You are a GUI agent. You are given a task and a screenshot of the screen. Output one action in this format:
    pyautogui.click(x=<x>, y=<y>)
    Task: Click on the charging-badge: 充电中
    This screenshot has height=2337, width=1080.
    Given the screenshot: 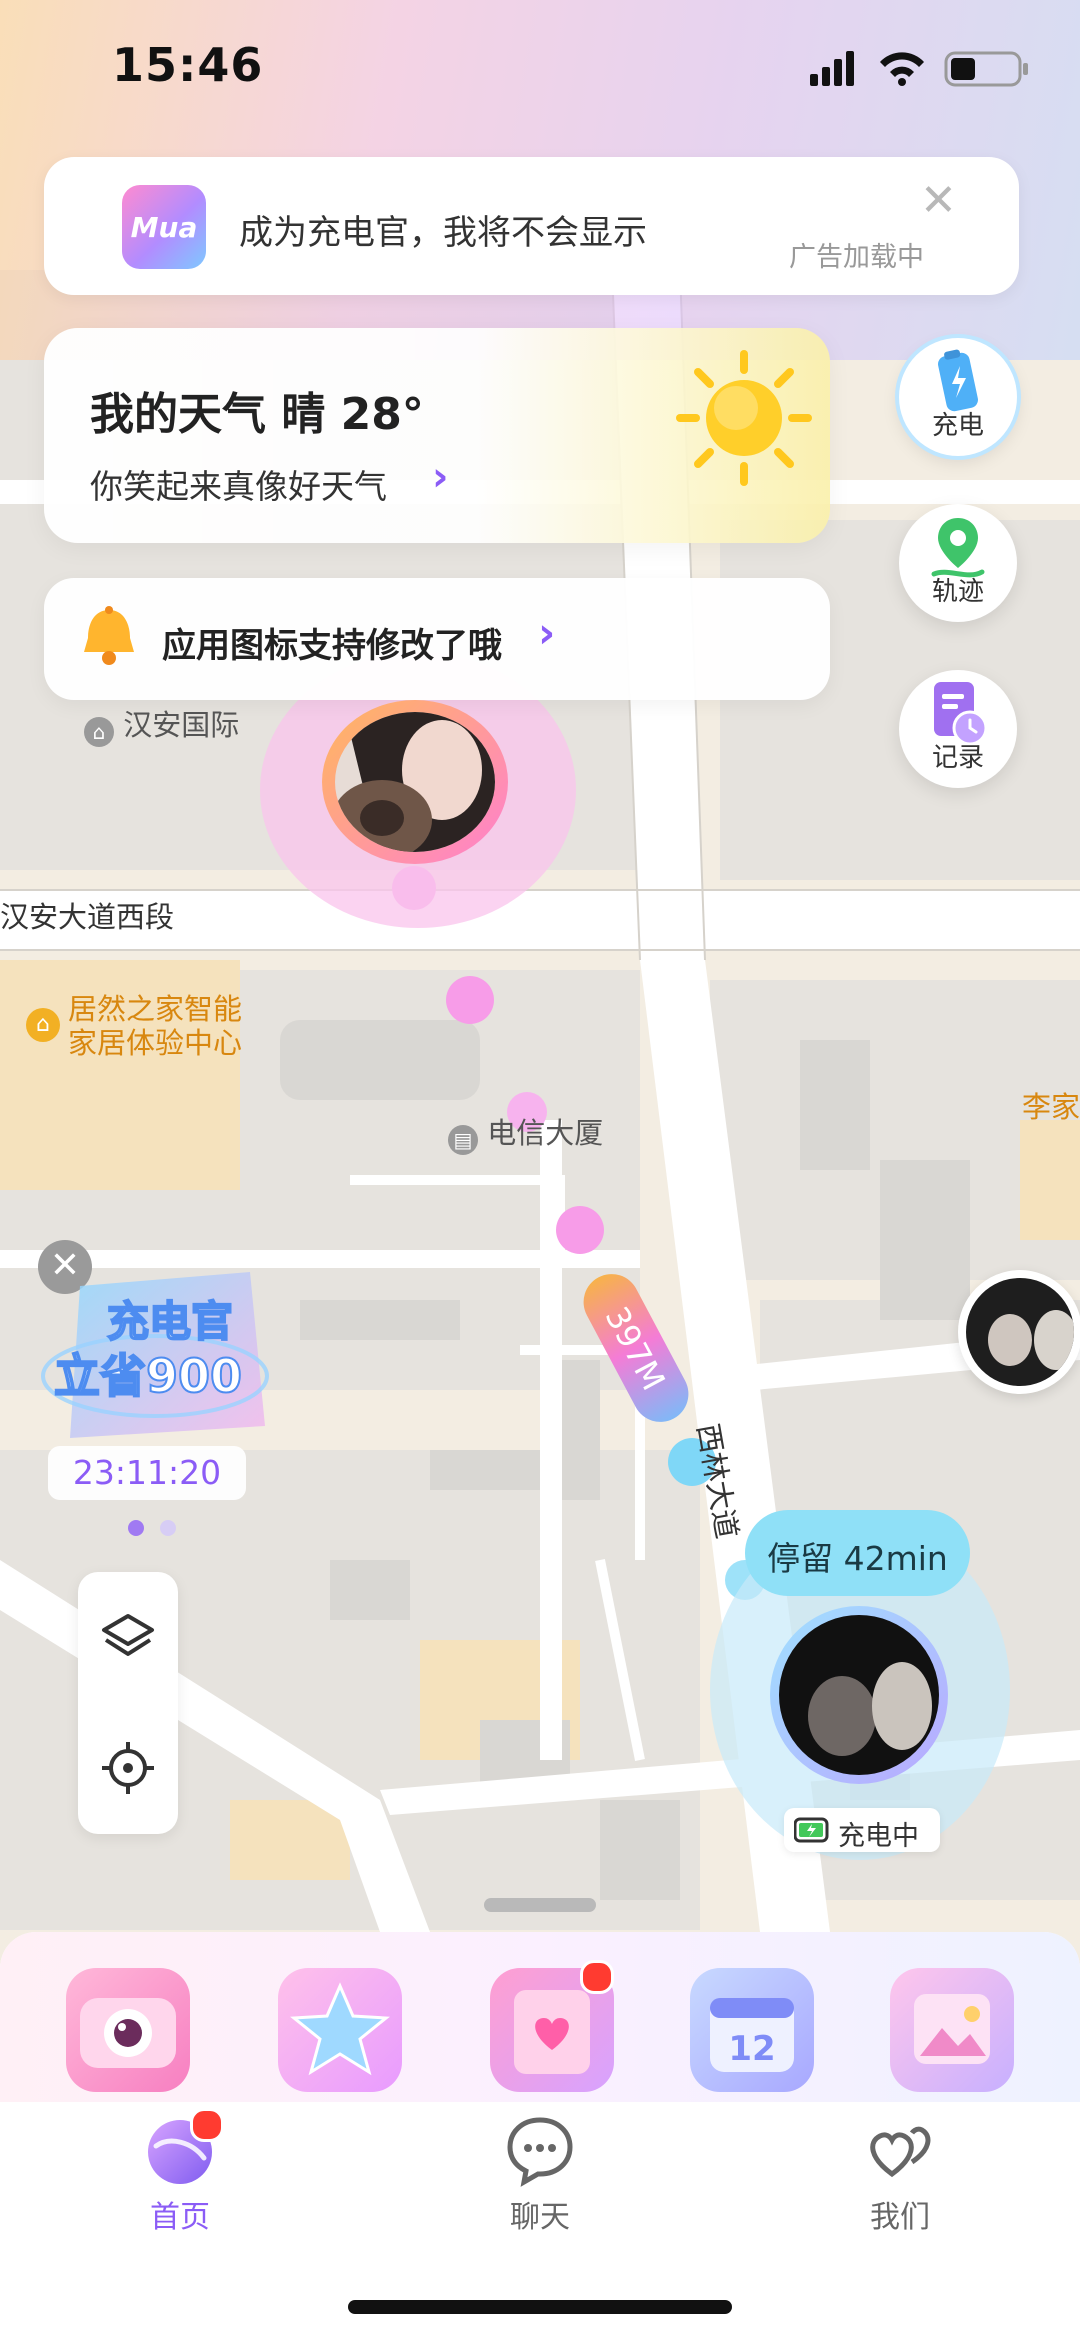 What is the action you would take?
    pyautogui.click(x=862, y=1830)
    